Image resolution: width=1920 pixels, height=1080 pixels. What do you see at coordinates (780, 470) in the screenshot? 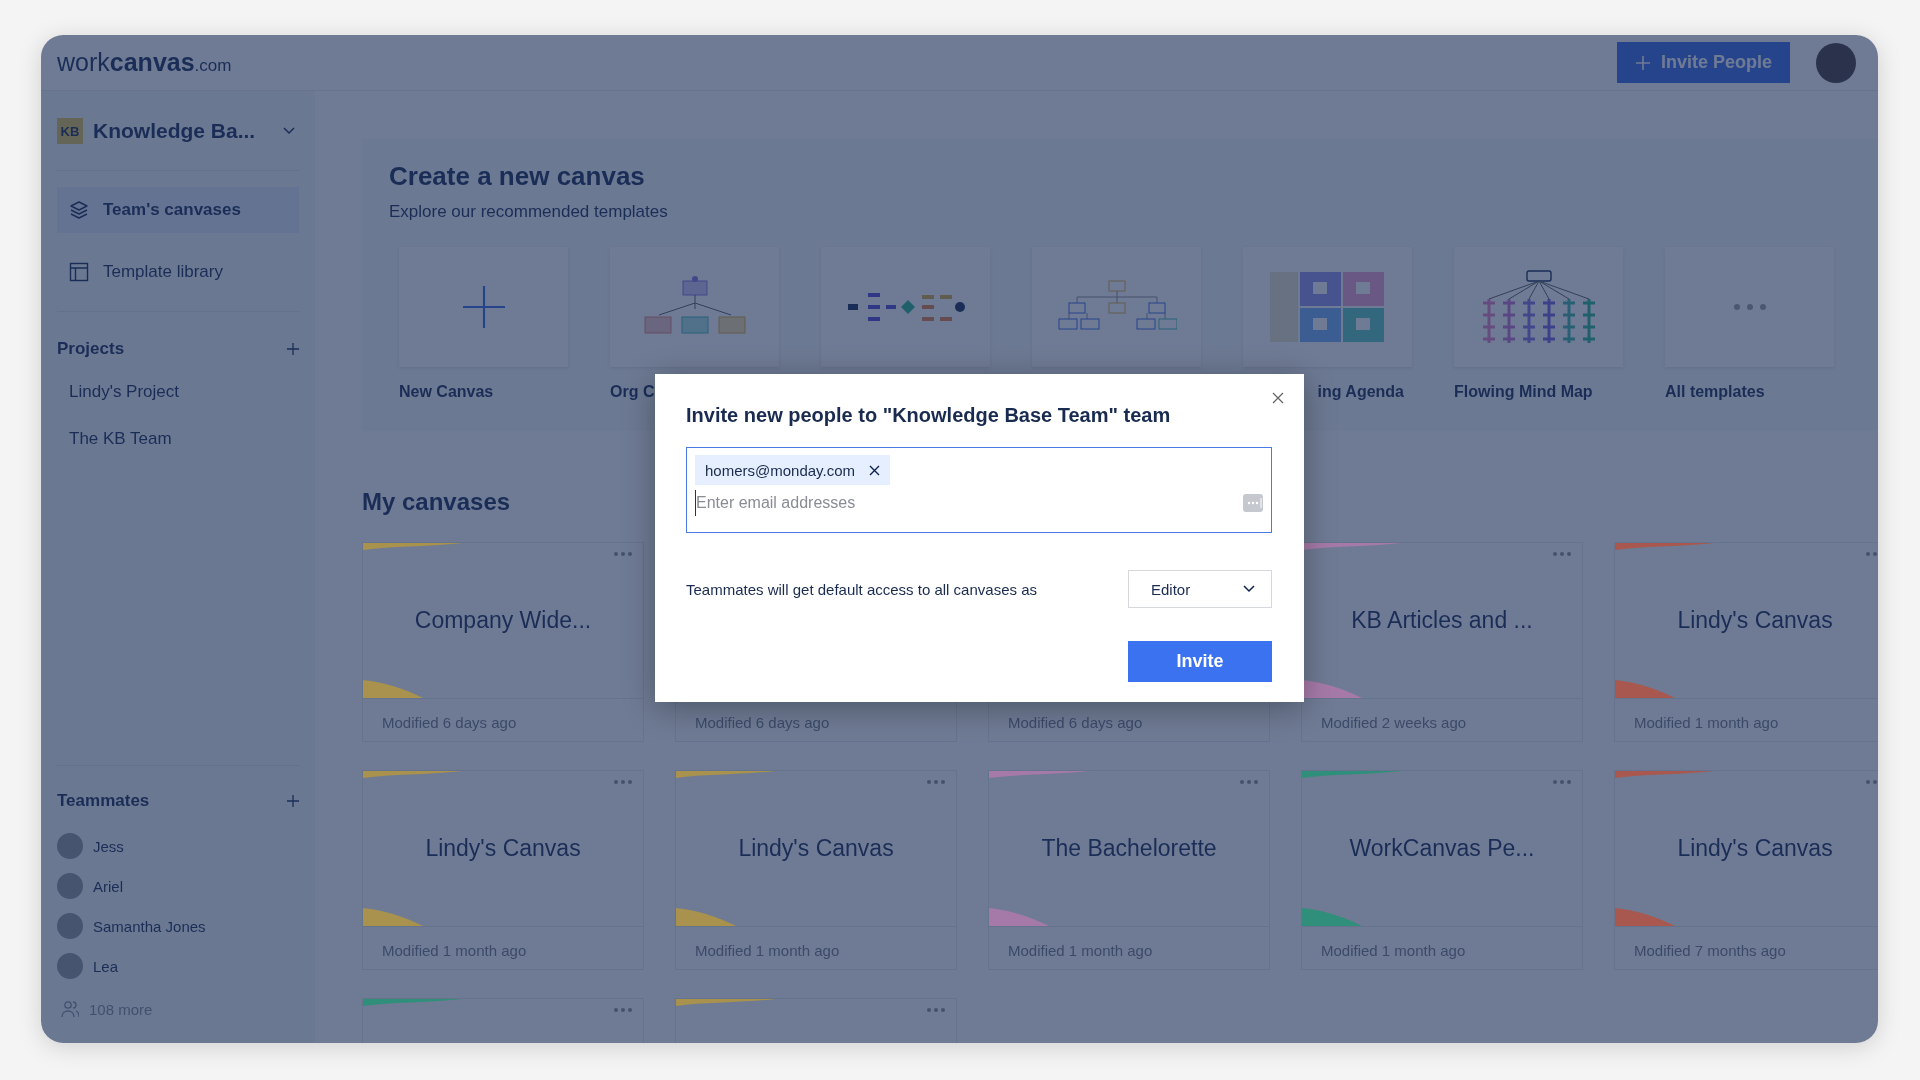
I see `email-chip-text: homers@monday.com` at bounding box center [780, 470].